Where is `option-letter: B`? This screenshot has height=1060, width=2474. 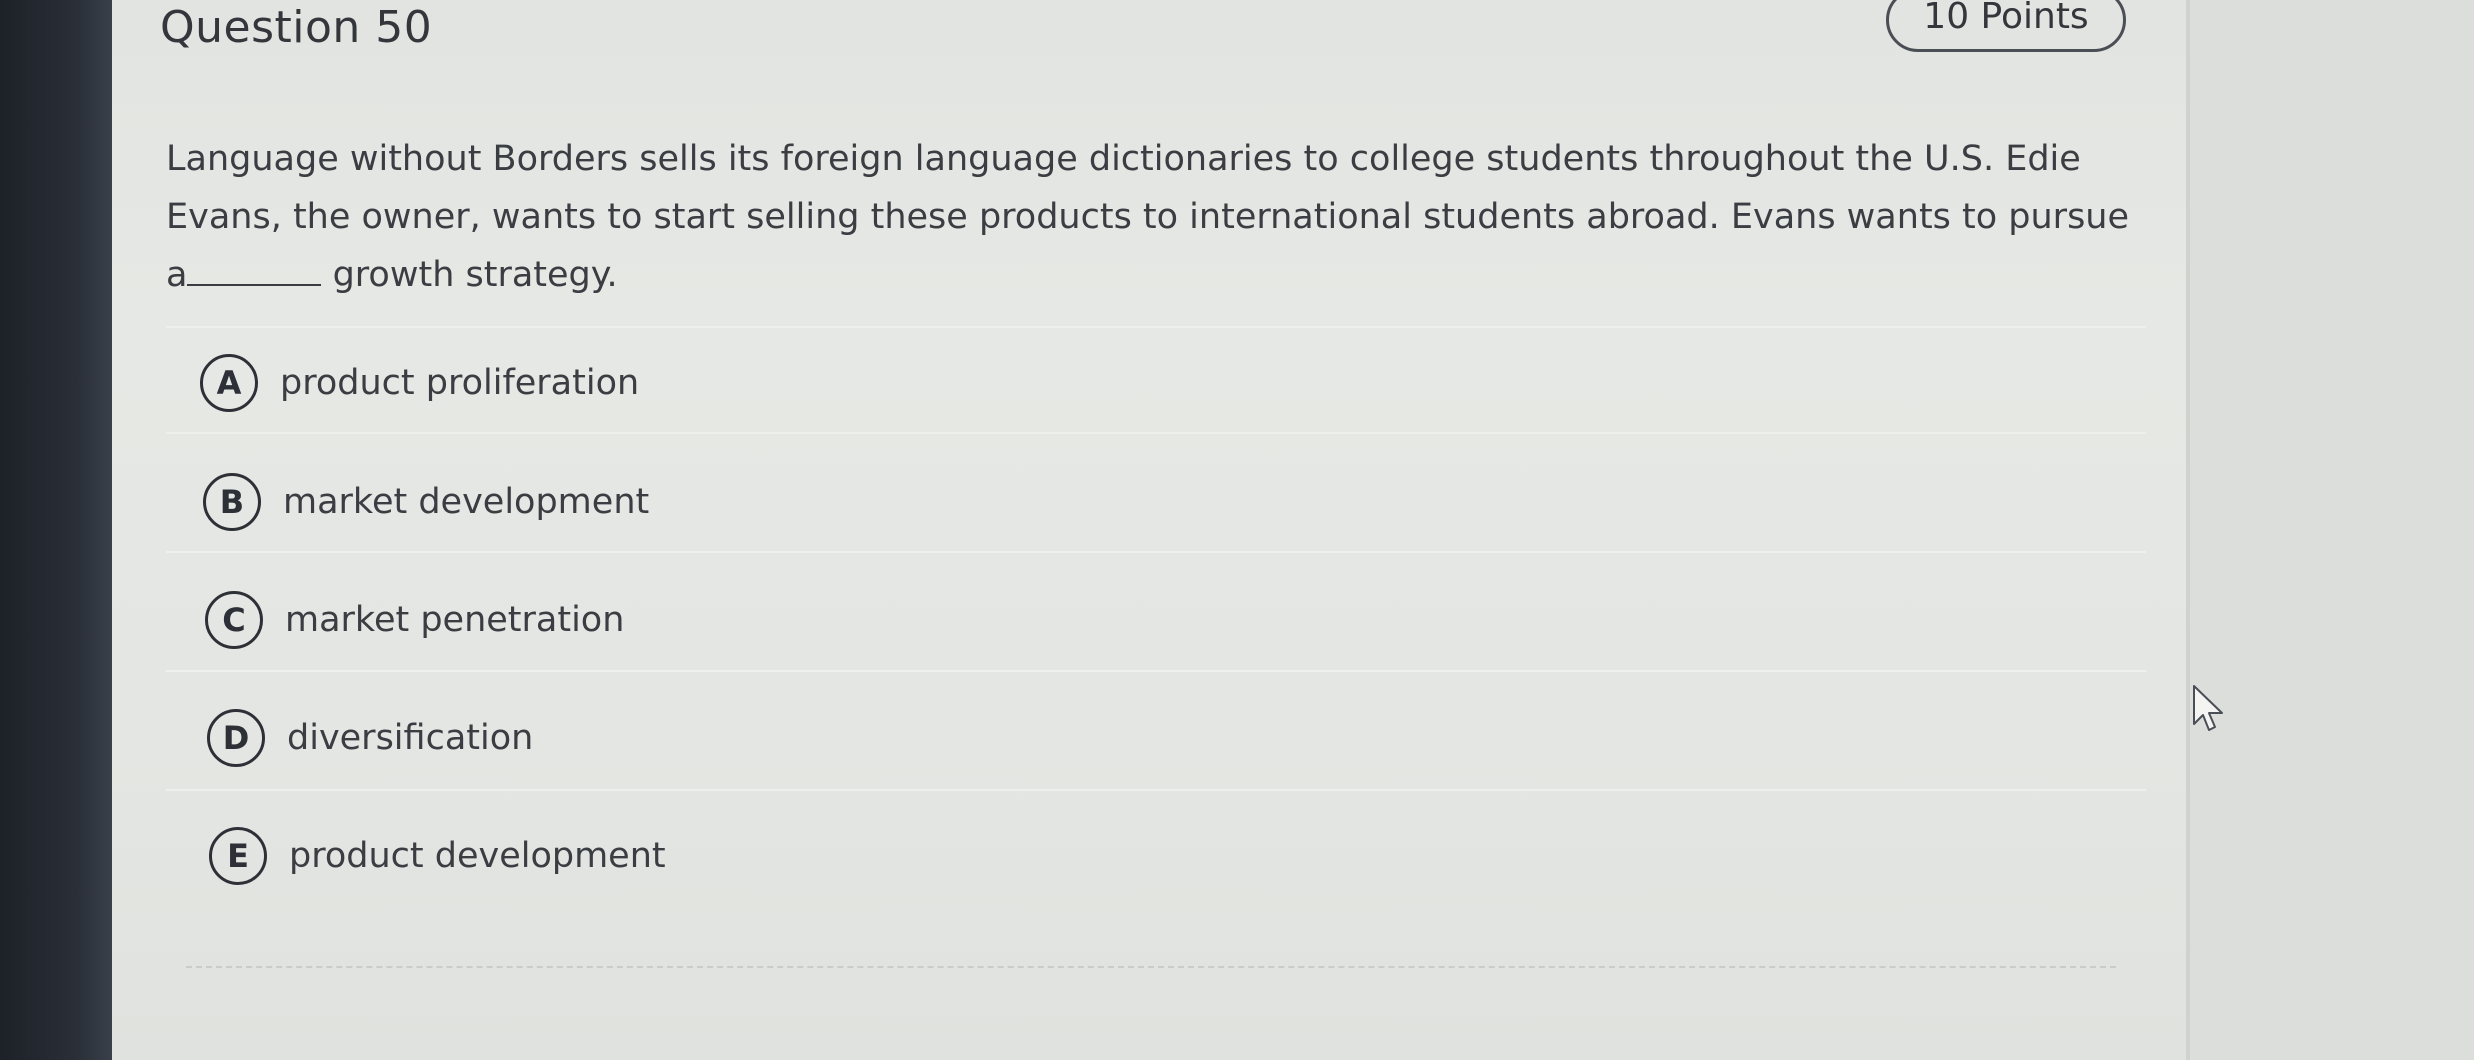
option-letter: B is located at coordinates (232, 502).